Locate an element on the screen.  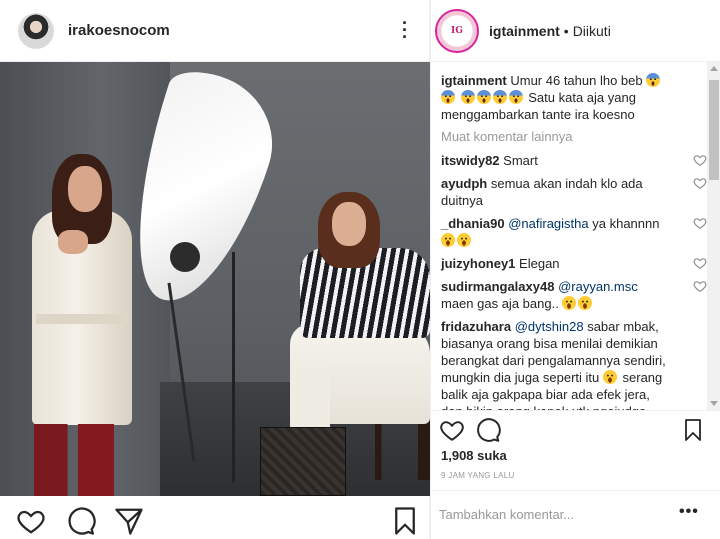
comment-text: Elegan is located at coordinates (539, 263).